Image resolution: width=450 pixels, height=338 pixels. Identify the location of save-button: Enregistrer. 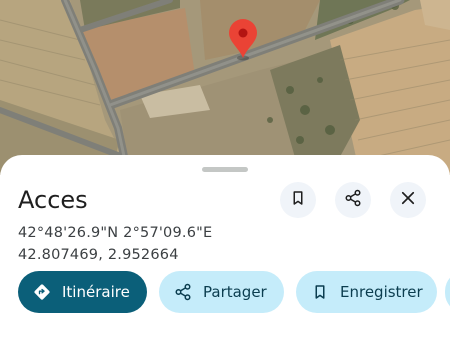
(366, 292).